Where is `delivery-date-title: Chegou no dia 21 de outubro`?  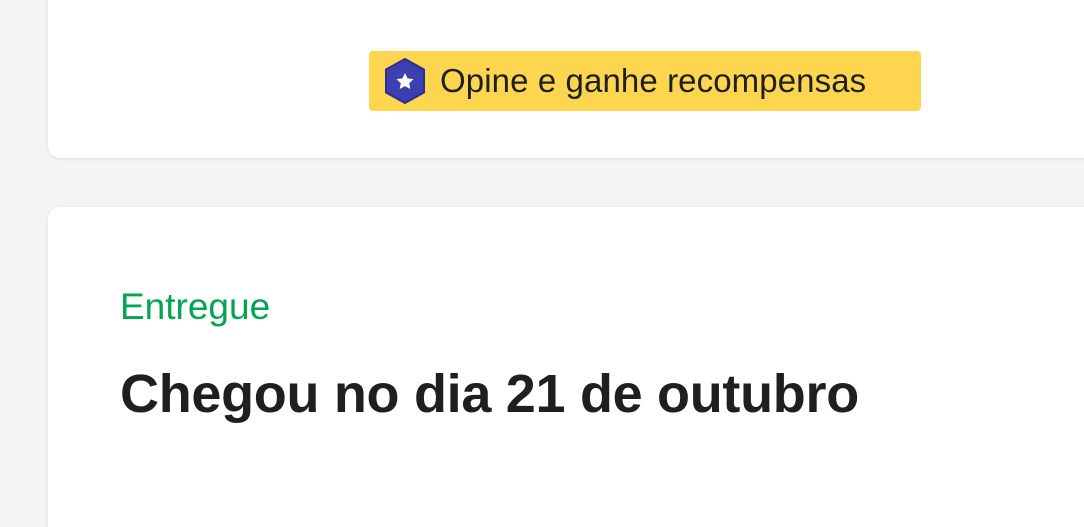 delivery-date-title: Chegou no dia 21 de outubro is located at coordinates (489, 394).